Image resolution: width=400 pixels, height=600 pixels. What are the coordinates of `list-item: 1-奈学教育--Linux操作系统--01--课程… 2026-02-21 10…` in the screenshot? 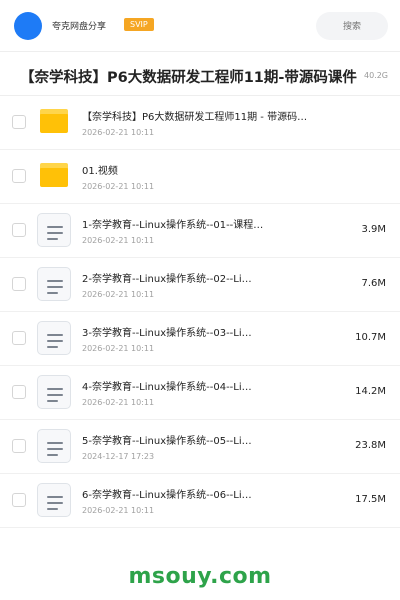 It's located at (200, 231).